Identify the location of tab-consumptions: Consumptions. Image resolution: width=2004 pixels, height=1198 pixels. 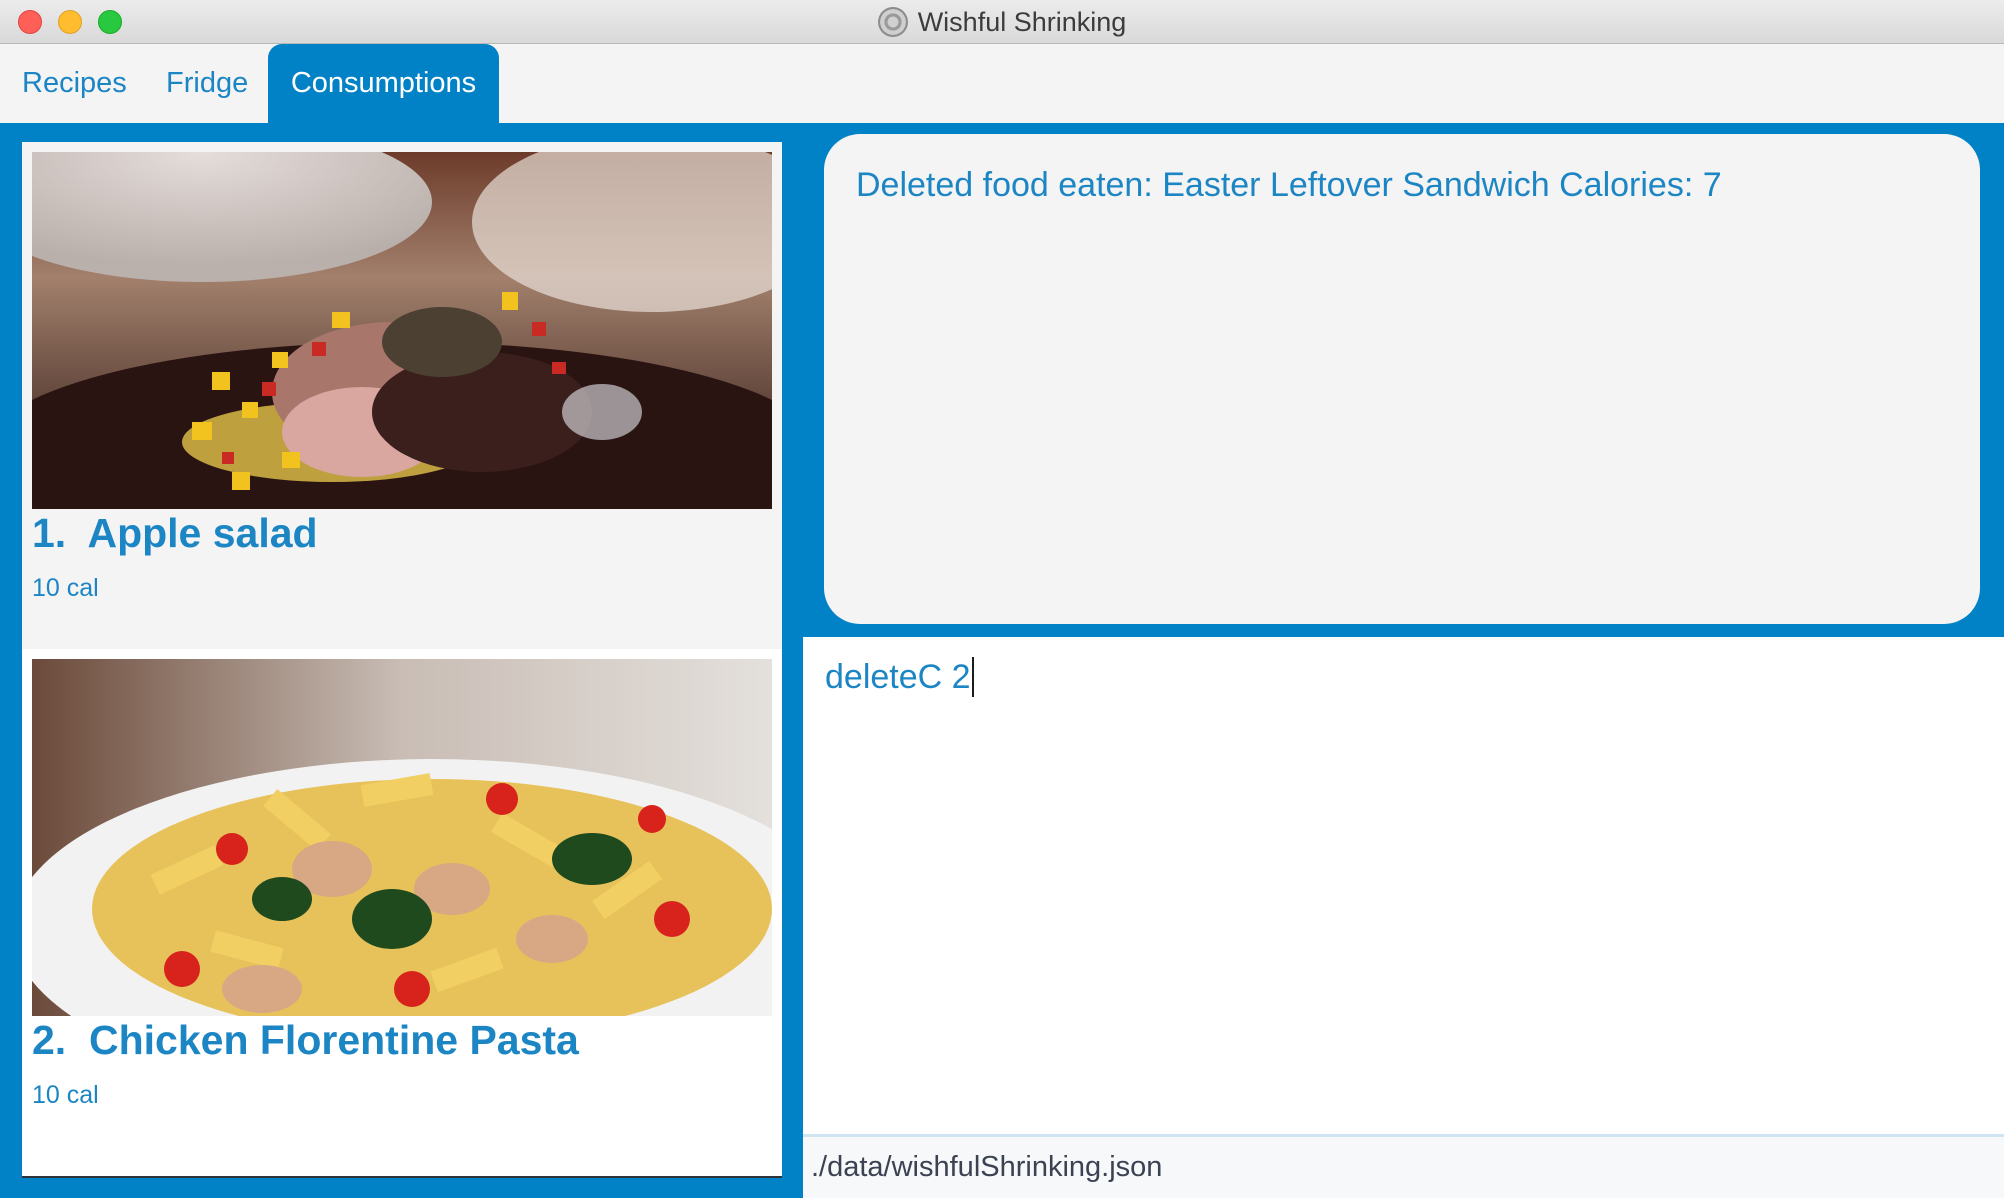
(383, 83).